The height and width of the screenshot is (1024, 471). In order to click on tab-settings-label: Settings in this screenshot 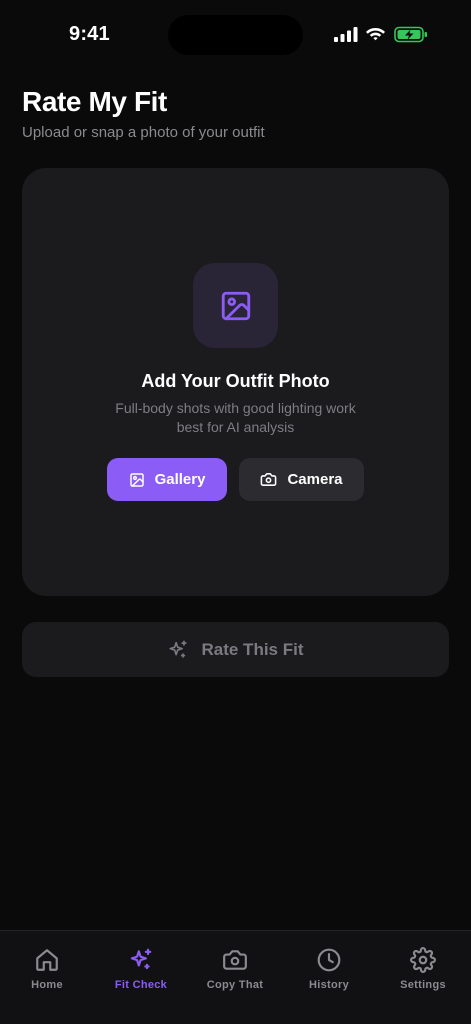, I will do `click(423, 985)`.